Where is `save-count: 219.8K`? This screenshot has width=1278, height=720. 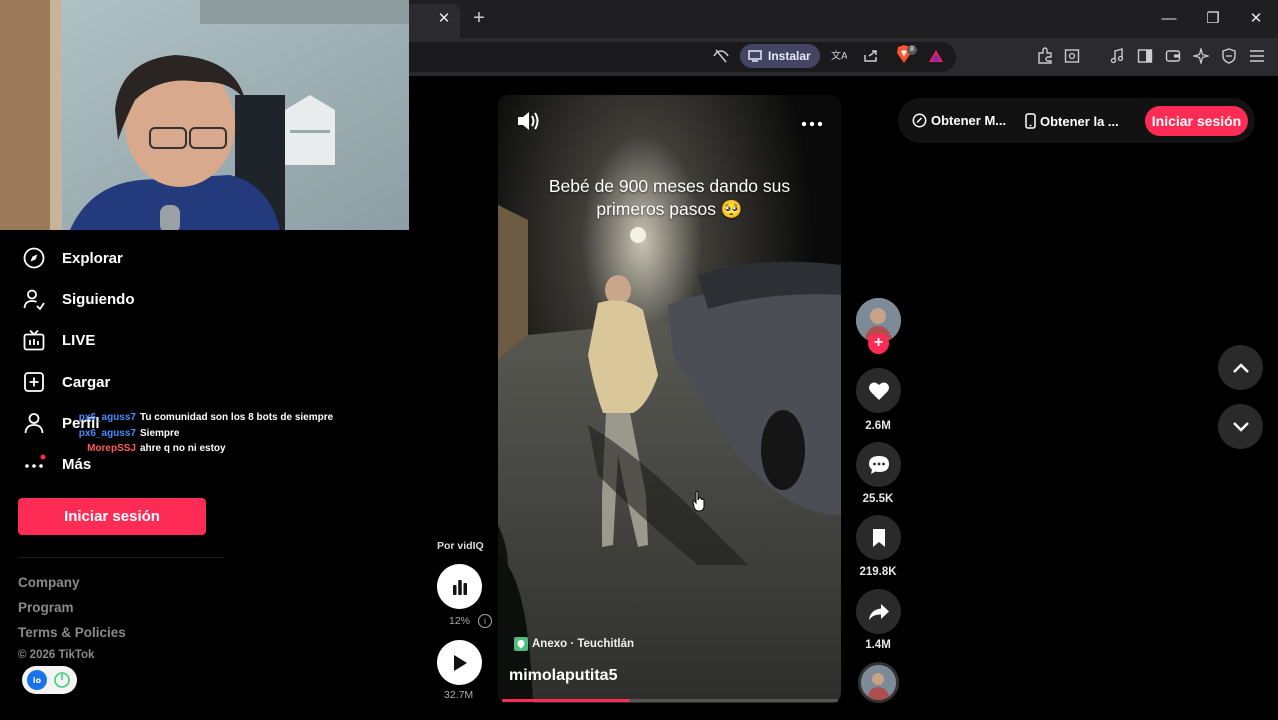
save-count: 219.8K is located at coordinates (878, 572).